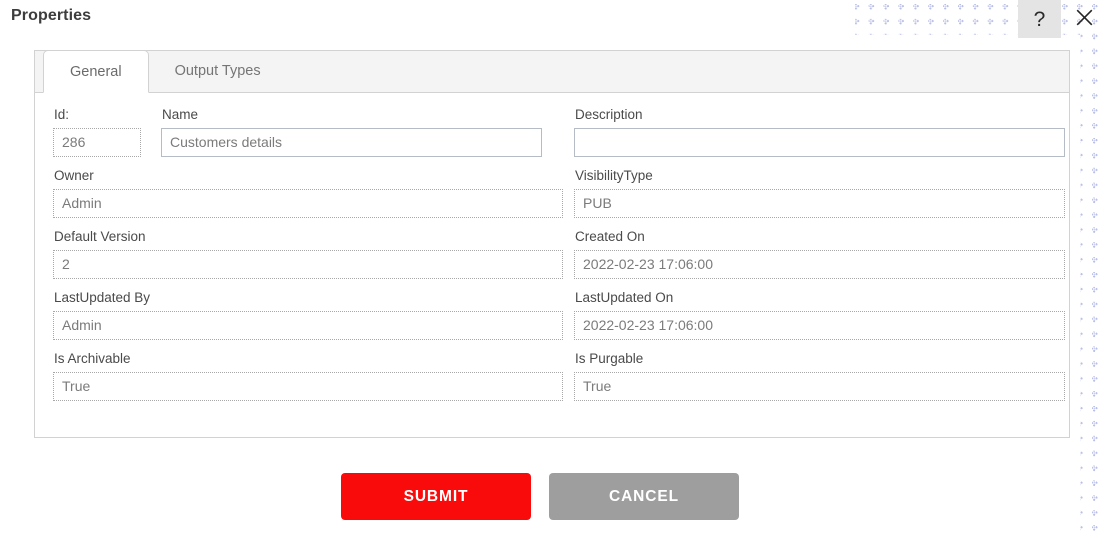 The width and height of the screenshot is (1099, 540). Describe the element at coordinates (51, 15) in the screenshot. I see `page-title: Properties` at that location.